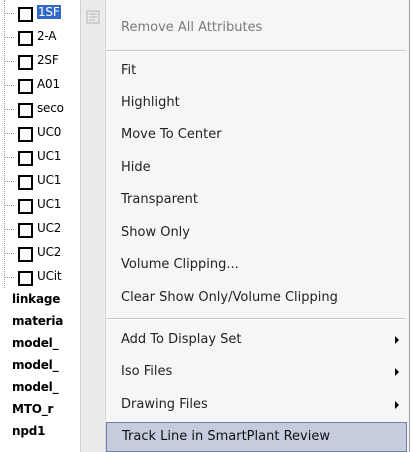  What do you see at coordinates (93, 17) in the screenshot?
I see `remove-attributes-icon` at bounding box center [93, 17].